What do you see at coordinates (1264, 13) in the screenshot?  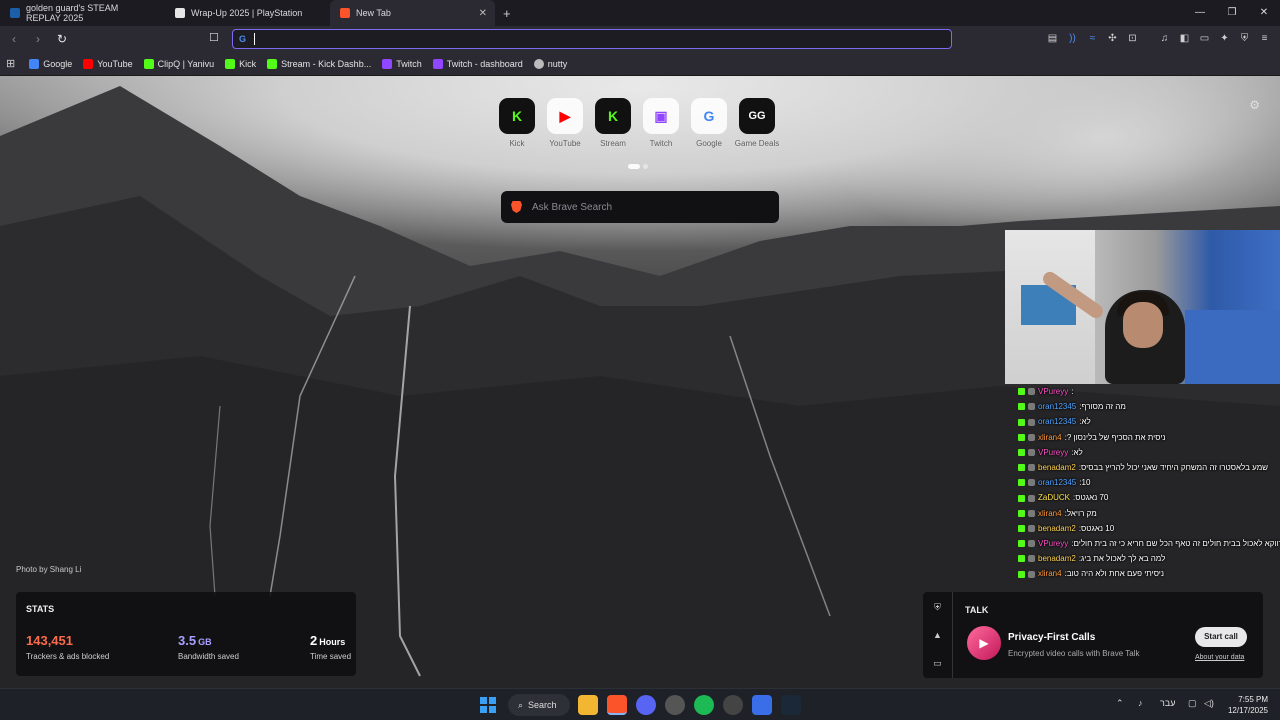 I see `close-window-button: ✕` at bounding box center [1264, 13].